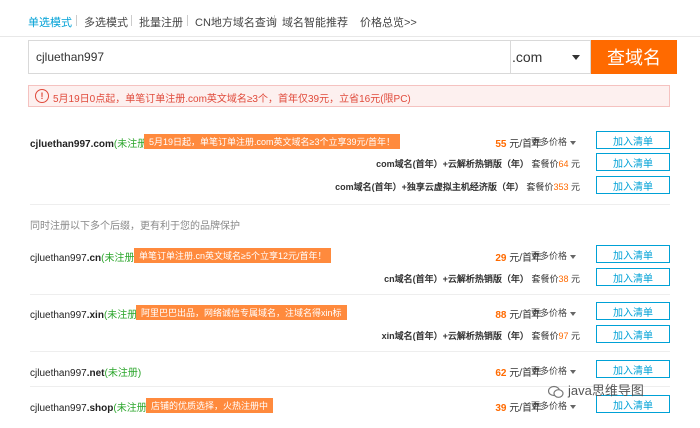 The height and width of the screenshot is (428, 700). I want to click on promo-badge: 阿里巴巴出品，网络诚信专属域名，注域名得xin标, so click(241, 312).